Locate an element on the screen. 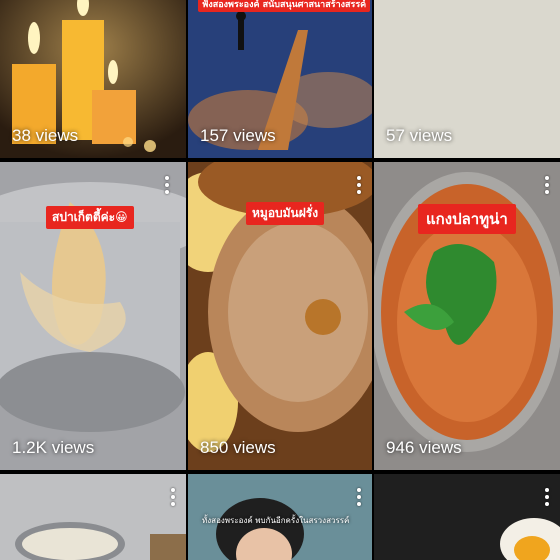  view-count: 57 views is located at coordinates (419, 135).